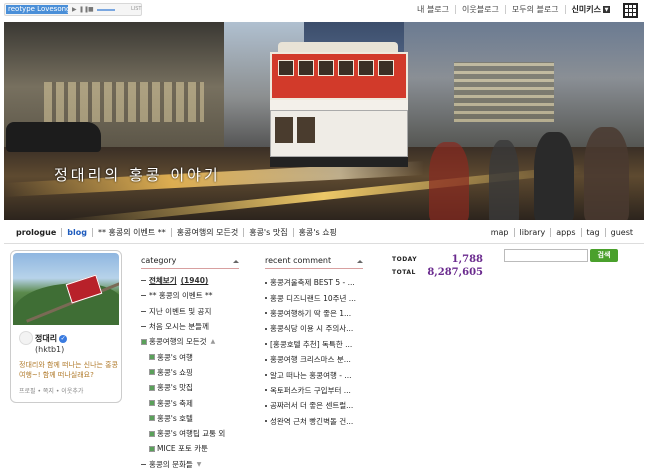 This screenshot has width=650, height=469. I want to click on user-menu: 신미키스 ▼, so click(591, 9).